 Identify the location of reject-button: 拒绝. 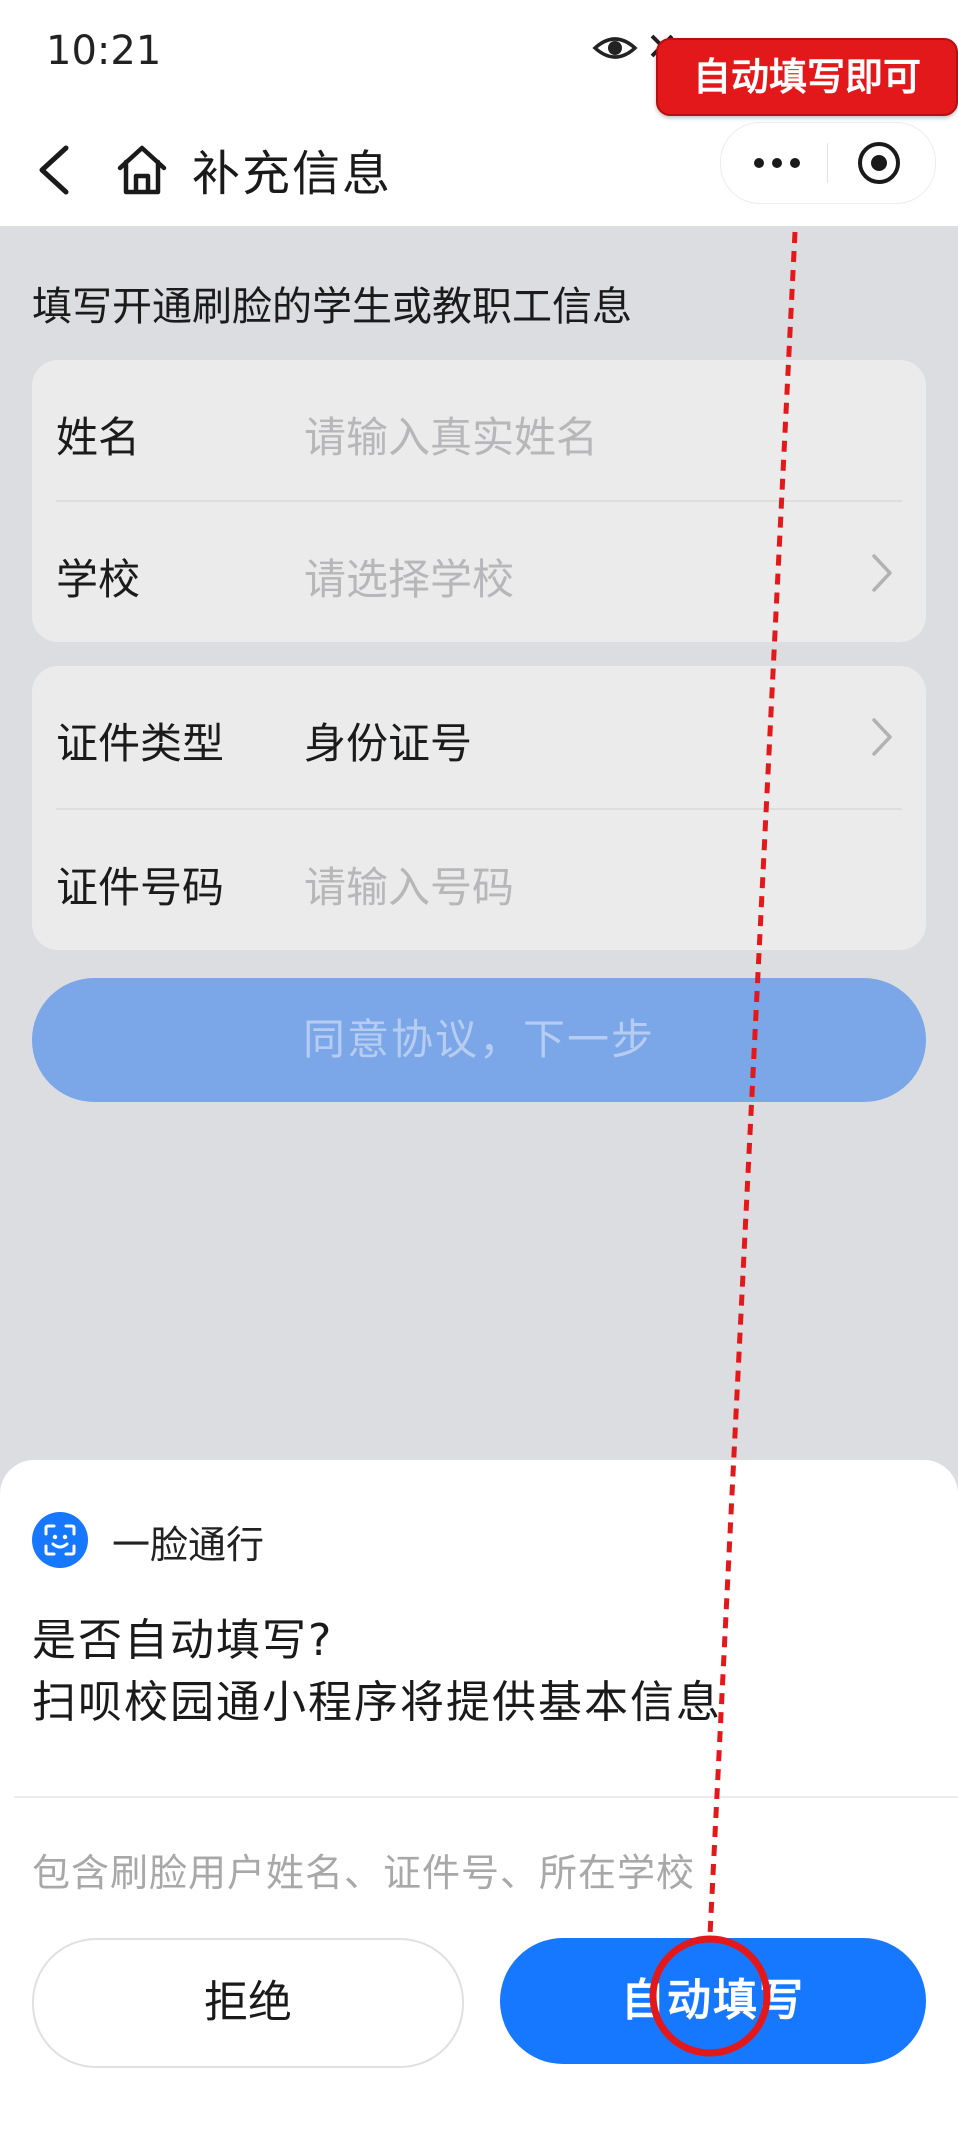
(248, 2003).